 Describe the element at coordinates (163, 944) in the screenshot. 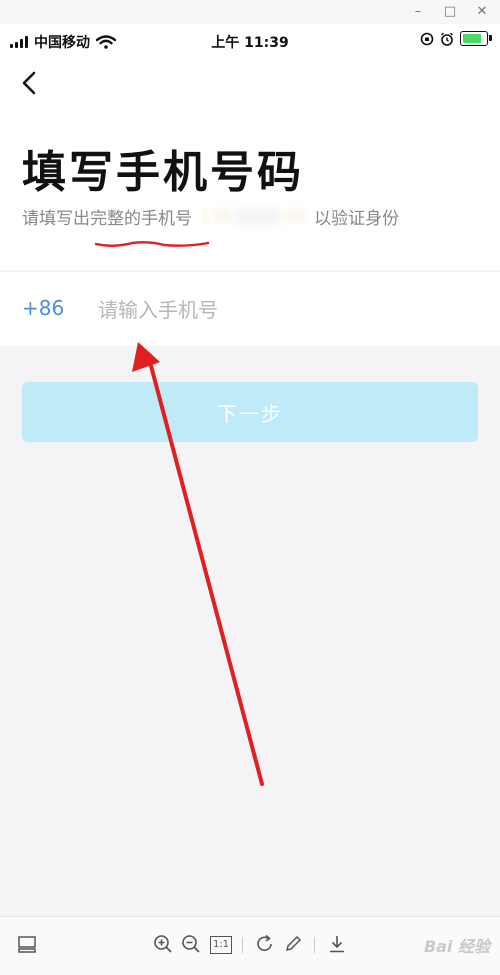

I see `zoom-in-icon` at that location.